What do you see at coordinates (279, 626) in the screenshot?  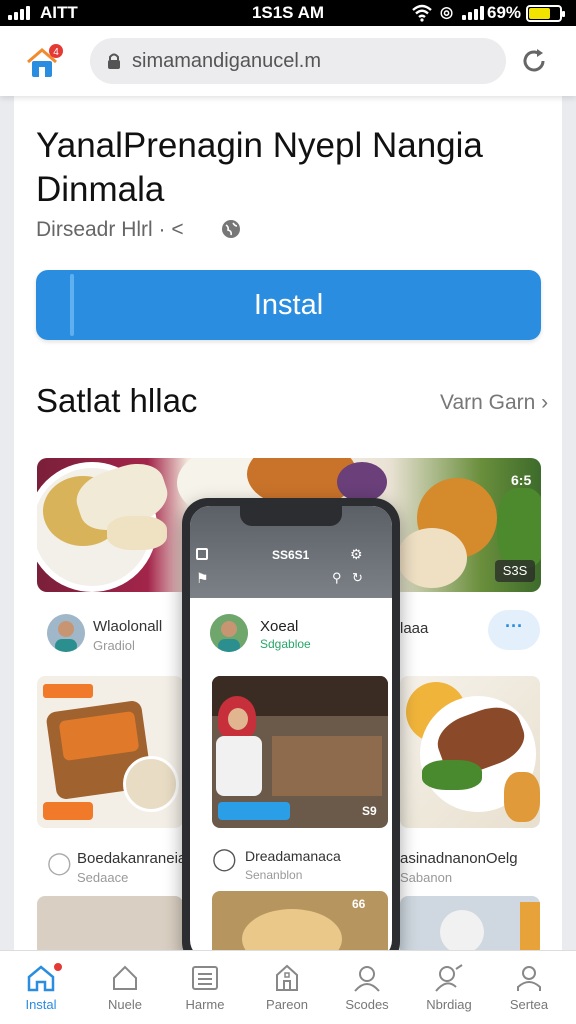 I see `phone-user-name: Xoeal` at bounding box center [279, 626].